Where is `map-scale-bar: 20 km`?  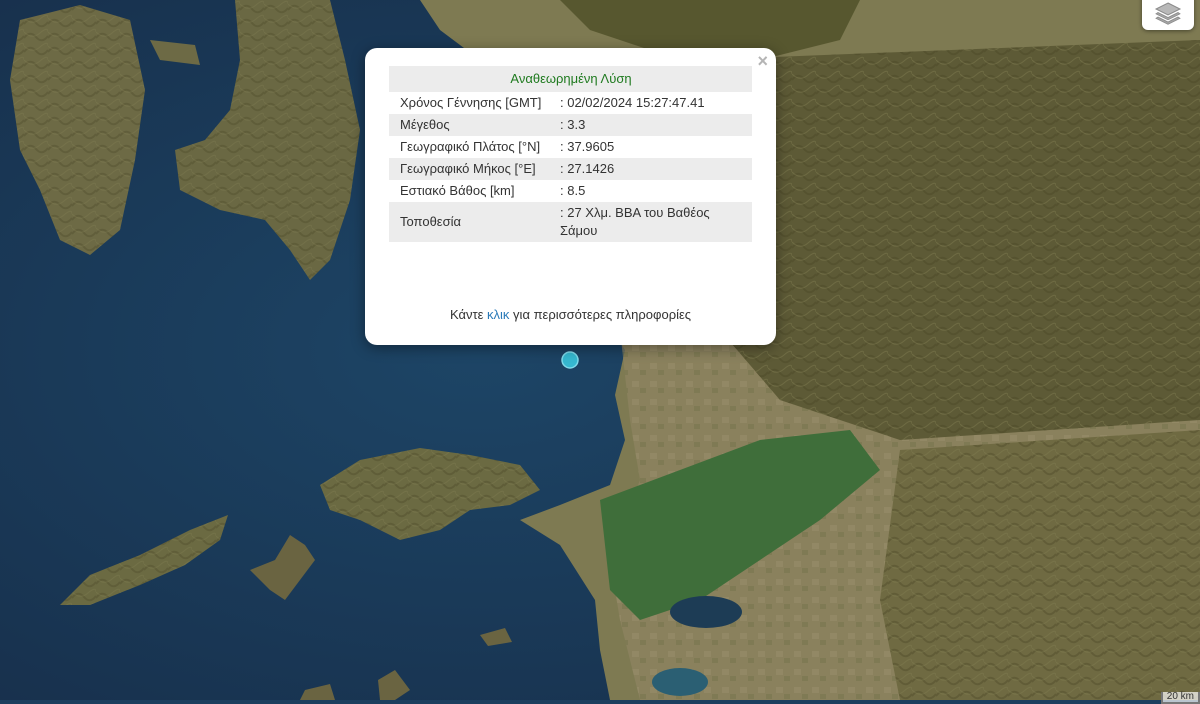
map-scale-bar: 20 km is located at coordinates (1180, 698).